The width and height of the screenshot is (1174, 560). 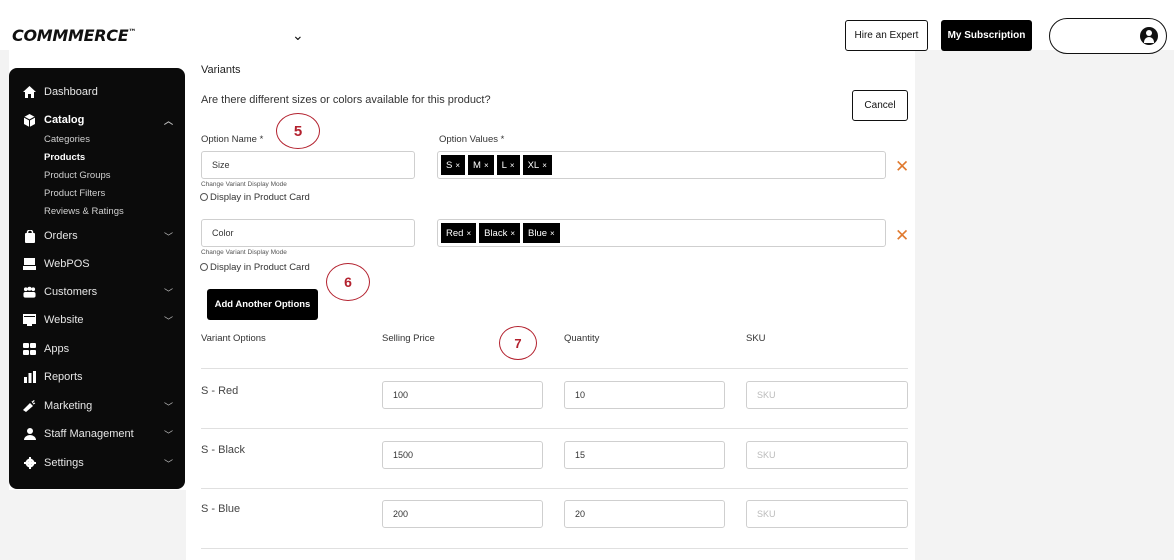 What do you see at coordinates (4, 305) in the screenshot?
I see `left-background-strip` at bounding box center [4, 305].